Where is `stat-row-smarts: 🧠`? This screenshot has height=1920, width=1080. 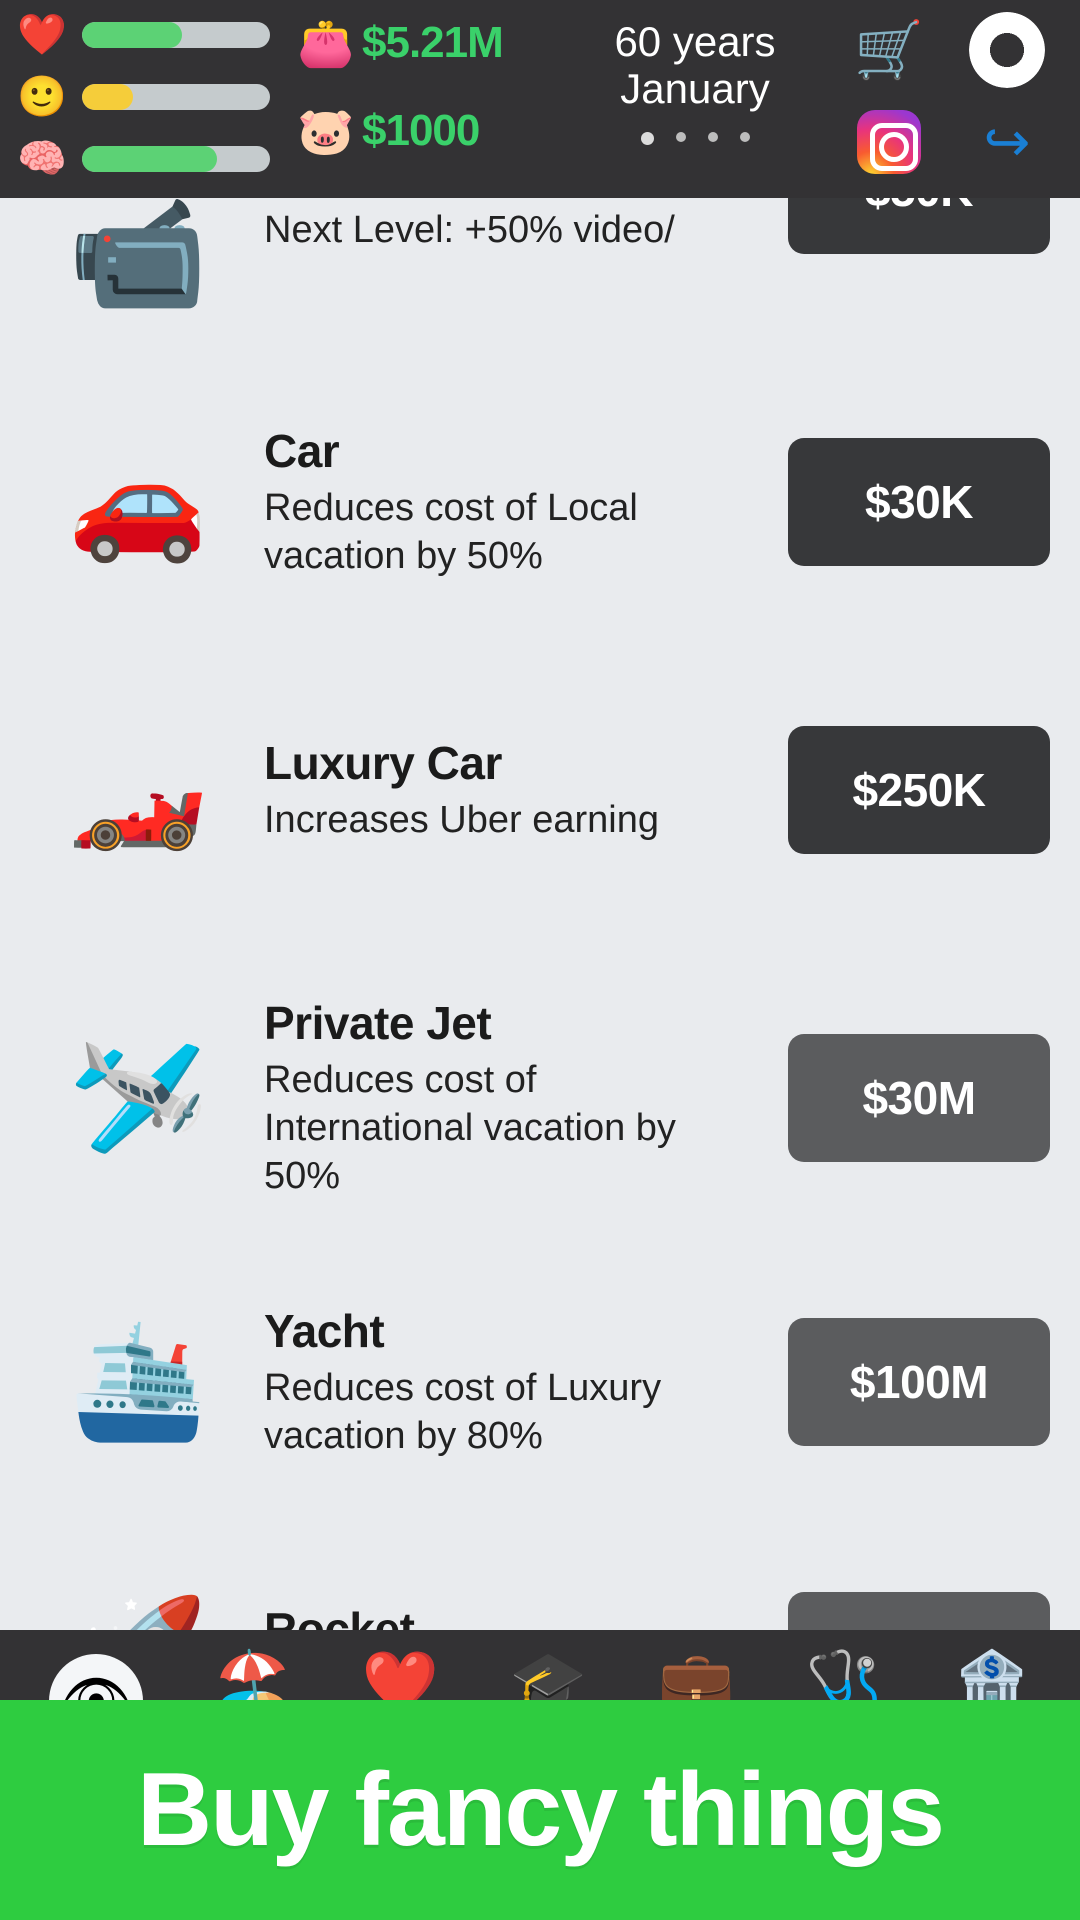 stat-row-smarts: 🧠 is located at coordinates (152, 159).